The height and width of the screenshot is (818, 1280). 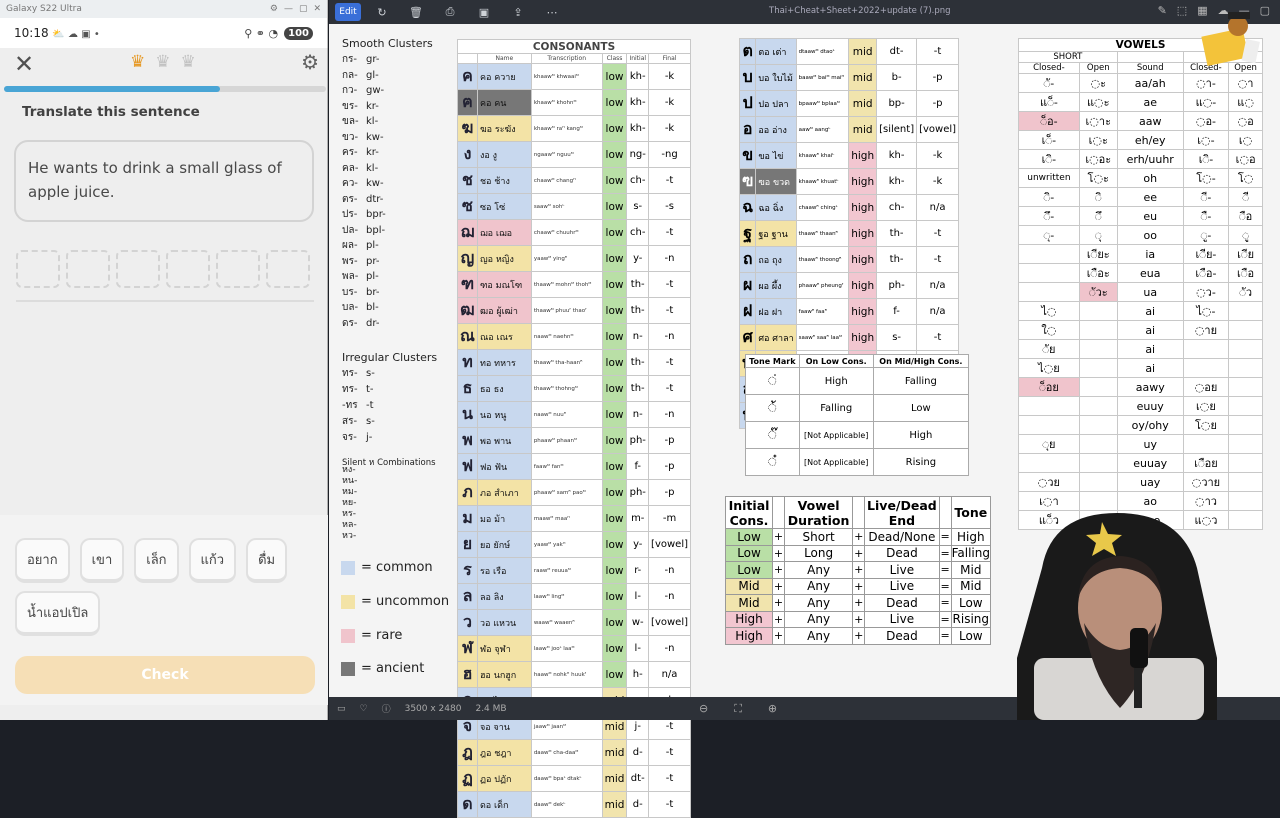 What do you see at coordinates (341, 709) in the screenshot?
I see `monitor-icon: ▭` at bounding box center [341, 709].